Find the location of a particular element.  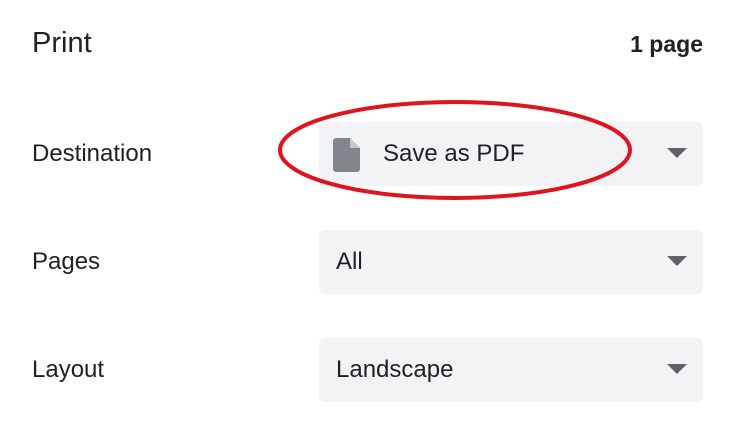

layout-label: Layout is located at coordinates (68, 369).